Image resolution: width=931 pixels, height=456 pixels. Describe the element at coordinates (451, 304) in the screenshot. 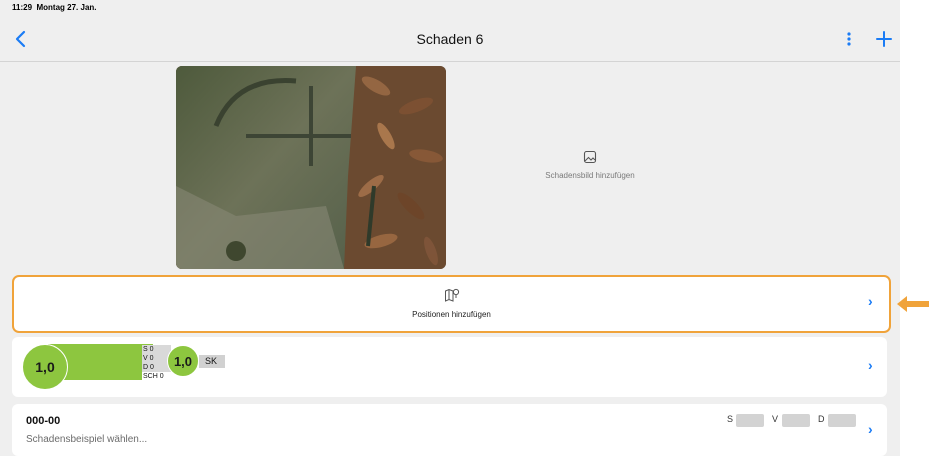

I see `add-positions-card: Positionen hinzufügen ›` at that location.